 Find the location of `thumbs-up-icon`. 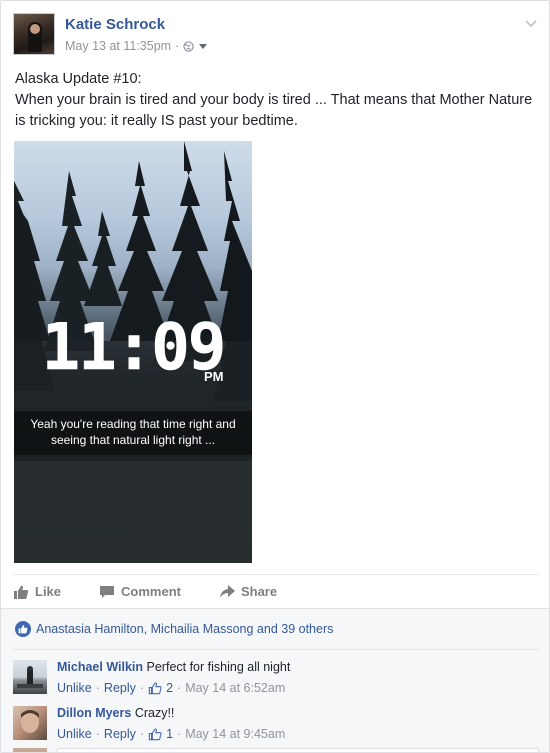

thumbs-up-icon is located at coordinates (21, 592).